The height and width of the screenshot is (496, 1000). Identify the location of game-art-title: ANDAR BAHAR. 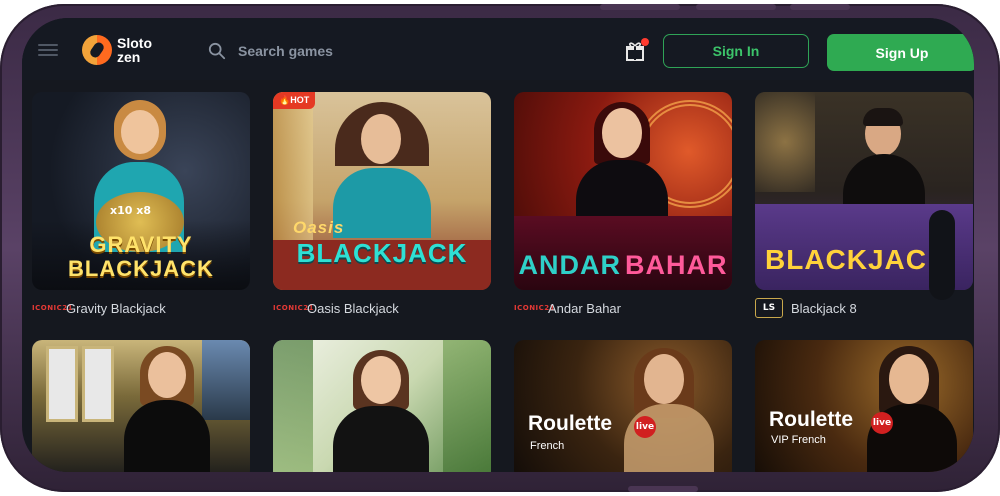
(623, 265).